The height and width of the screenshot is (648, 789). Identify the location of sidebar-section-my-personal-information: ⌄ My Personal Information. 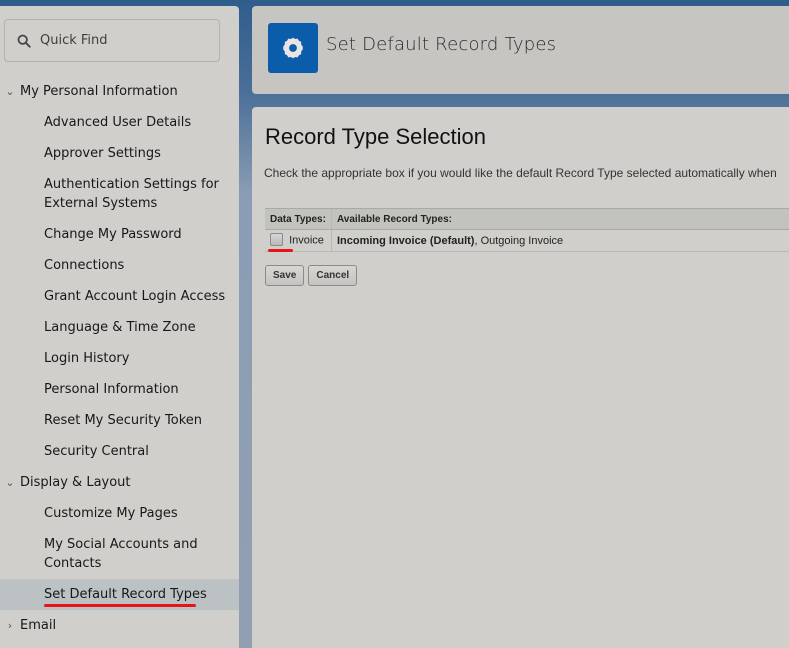
(119, 91).